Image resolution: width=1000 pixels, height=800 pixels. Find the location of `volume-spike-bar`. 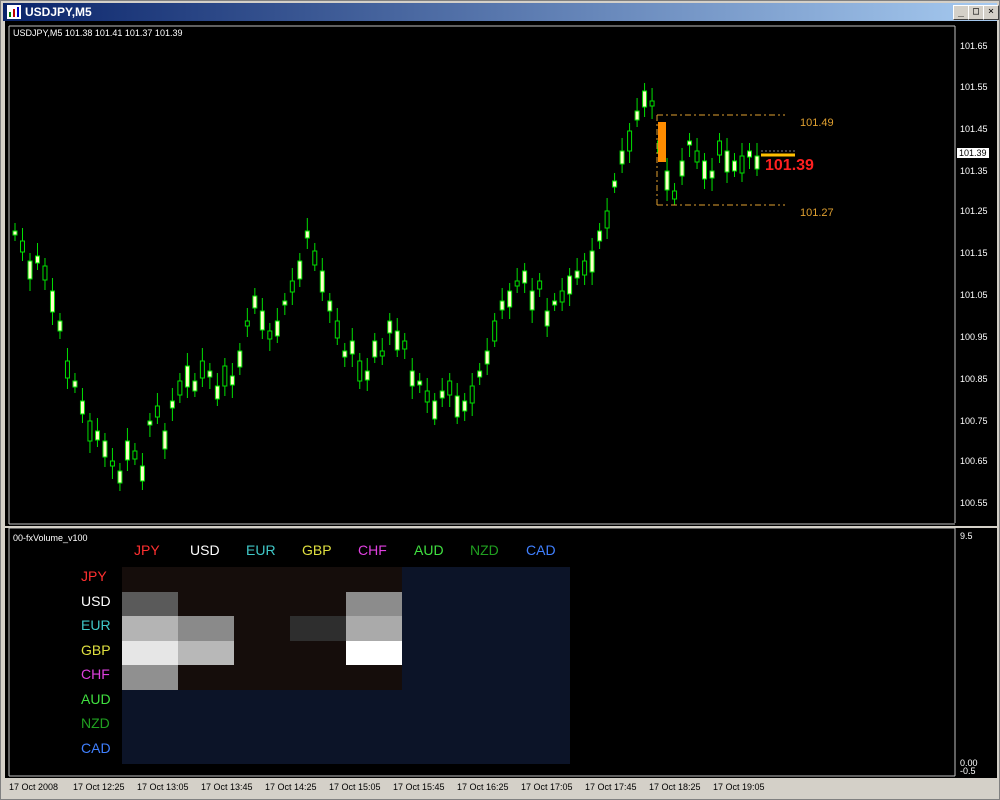

volume-spike-bar is located at coordinates (662, 142).